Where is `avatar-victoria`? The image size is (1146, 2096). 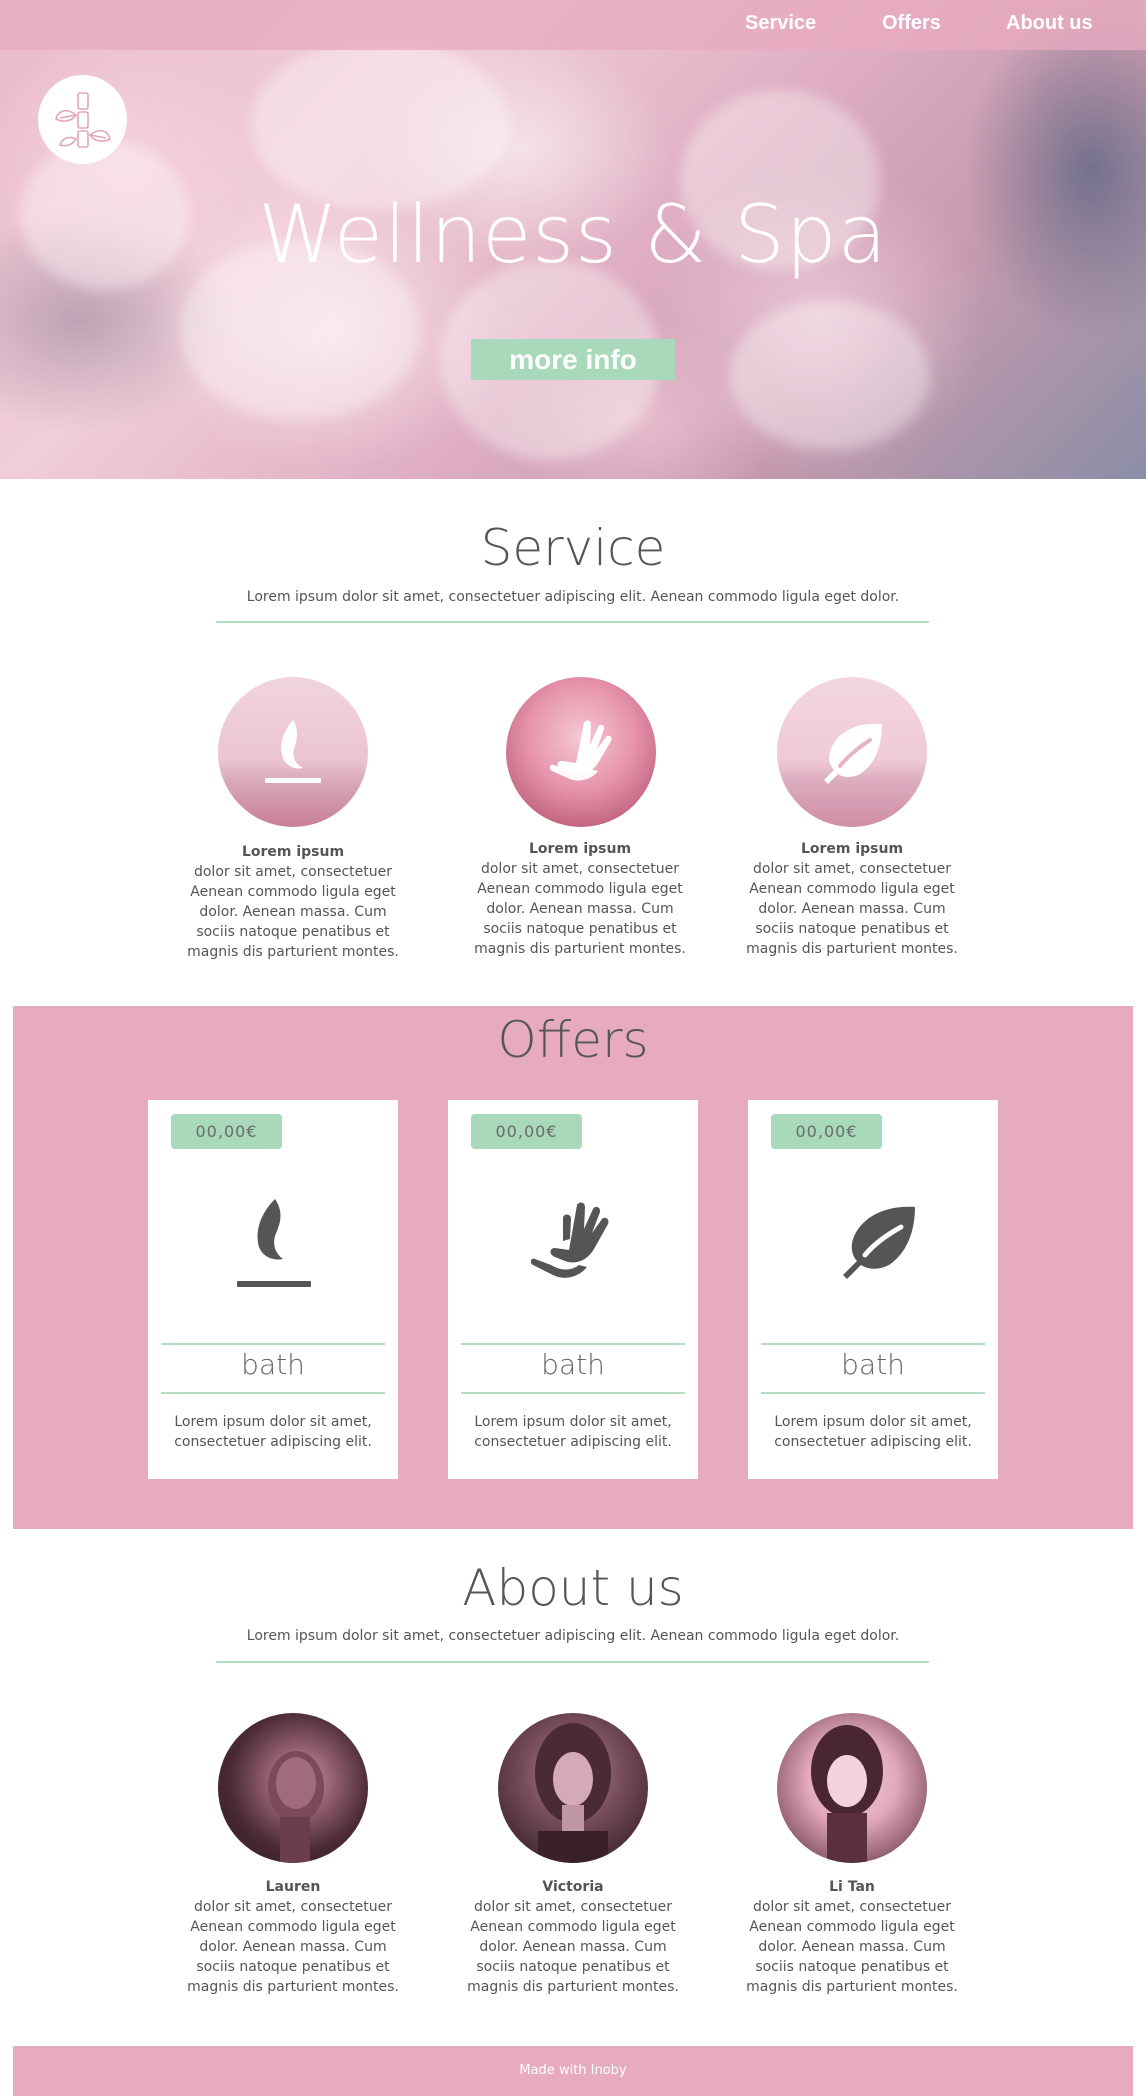
avatar-victoria is located at coordinates (573, 1788).